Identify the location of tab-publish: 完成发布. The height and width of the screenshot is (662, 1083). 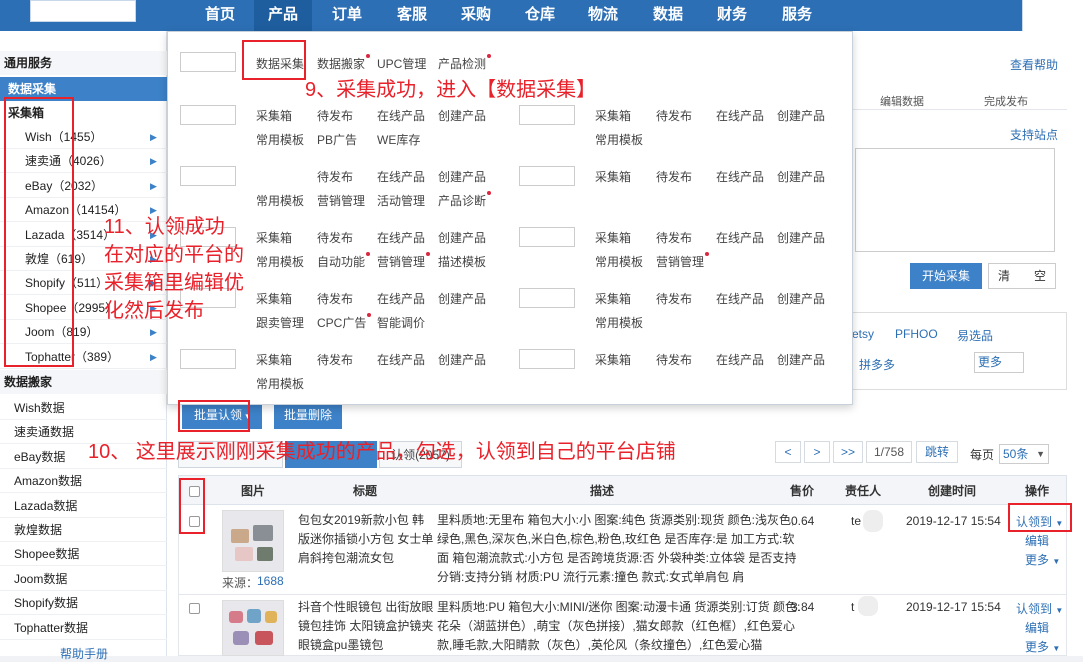
(1006, 101).